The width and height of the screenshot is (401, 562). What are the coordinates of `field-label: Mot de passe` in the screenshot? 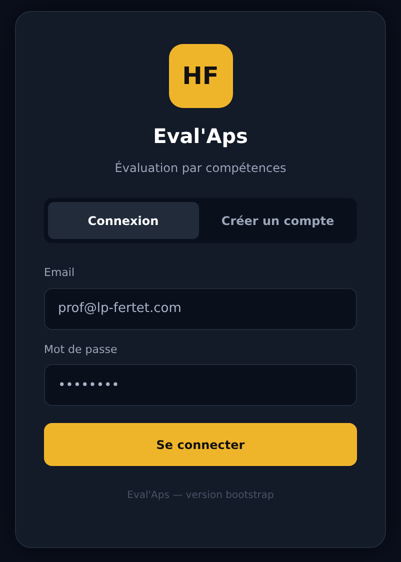 It's located at (81, 350).